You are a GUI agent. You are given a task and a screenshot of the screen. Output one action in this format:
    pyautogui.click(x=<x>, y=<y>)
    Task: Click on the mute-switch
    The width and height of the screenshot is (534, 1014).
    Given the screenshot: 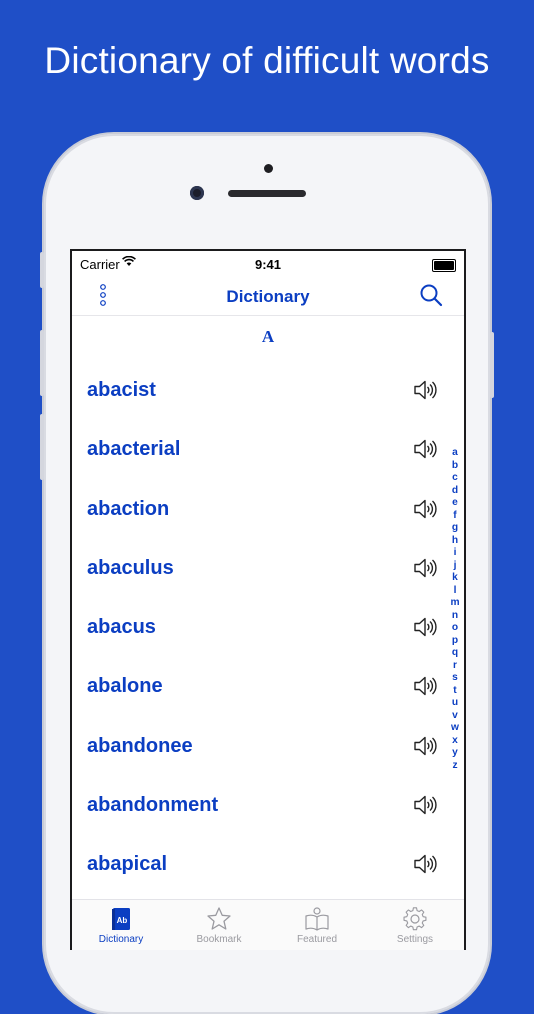 What is the action you would take?
    pyautogui.click(x=42, y=270)
    